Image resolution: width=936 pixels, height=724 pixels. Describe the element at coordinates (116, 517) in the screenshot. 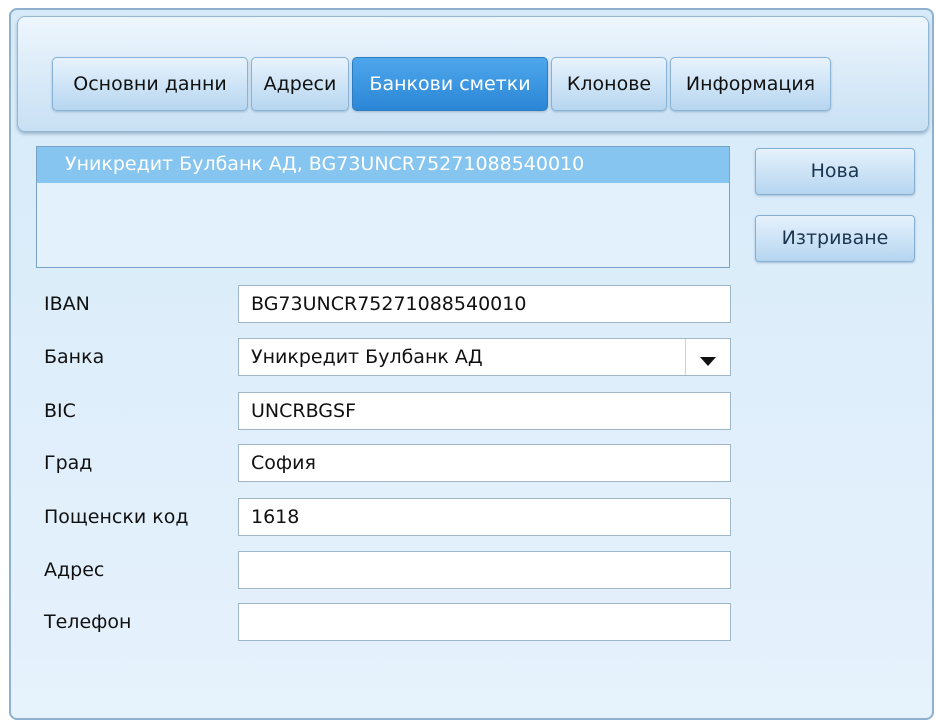

I see `postal-code-label: Пощенски код` at that location.